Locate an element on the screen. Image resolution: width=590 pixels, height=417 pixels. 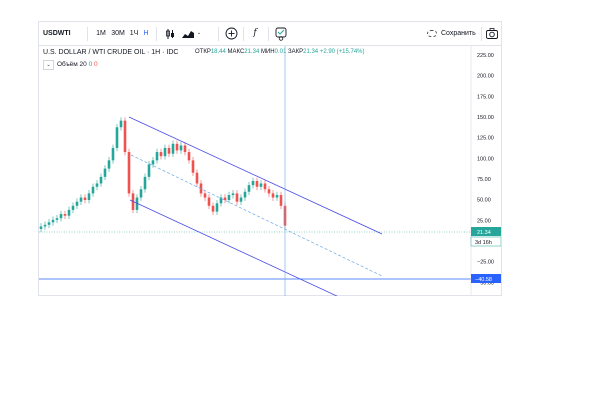
chart-toolbar: USDWTI 1M 30M 1Ч H ⌄ f Сохранить is located at coordinates (270, 34).